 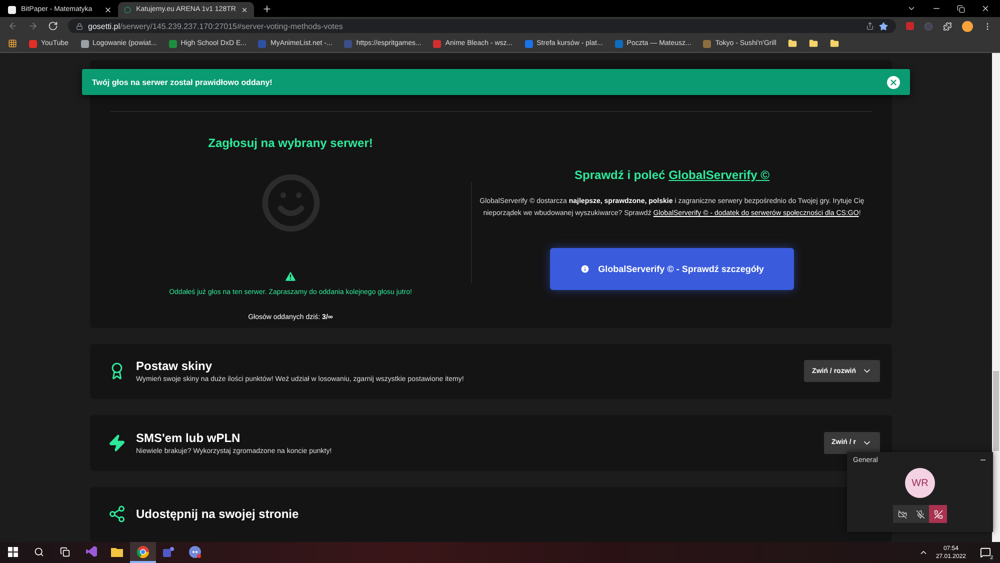 What do you see at coordinates (13, 26) in the screenshot?
I see `back-icon` at bounding box center [13, 26].